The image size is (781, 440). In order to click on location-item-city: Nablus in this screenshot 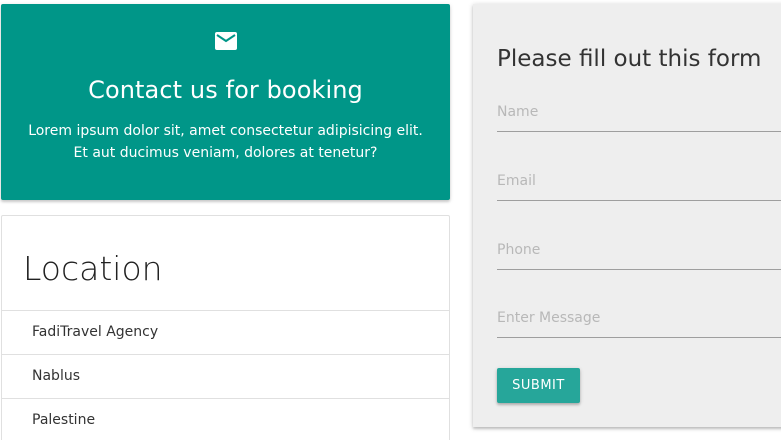, I will do `click(225, 376)`.